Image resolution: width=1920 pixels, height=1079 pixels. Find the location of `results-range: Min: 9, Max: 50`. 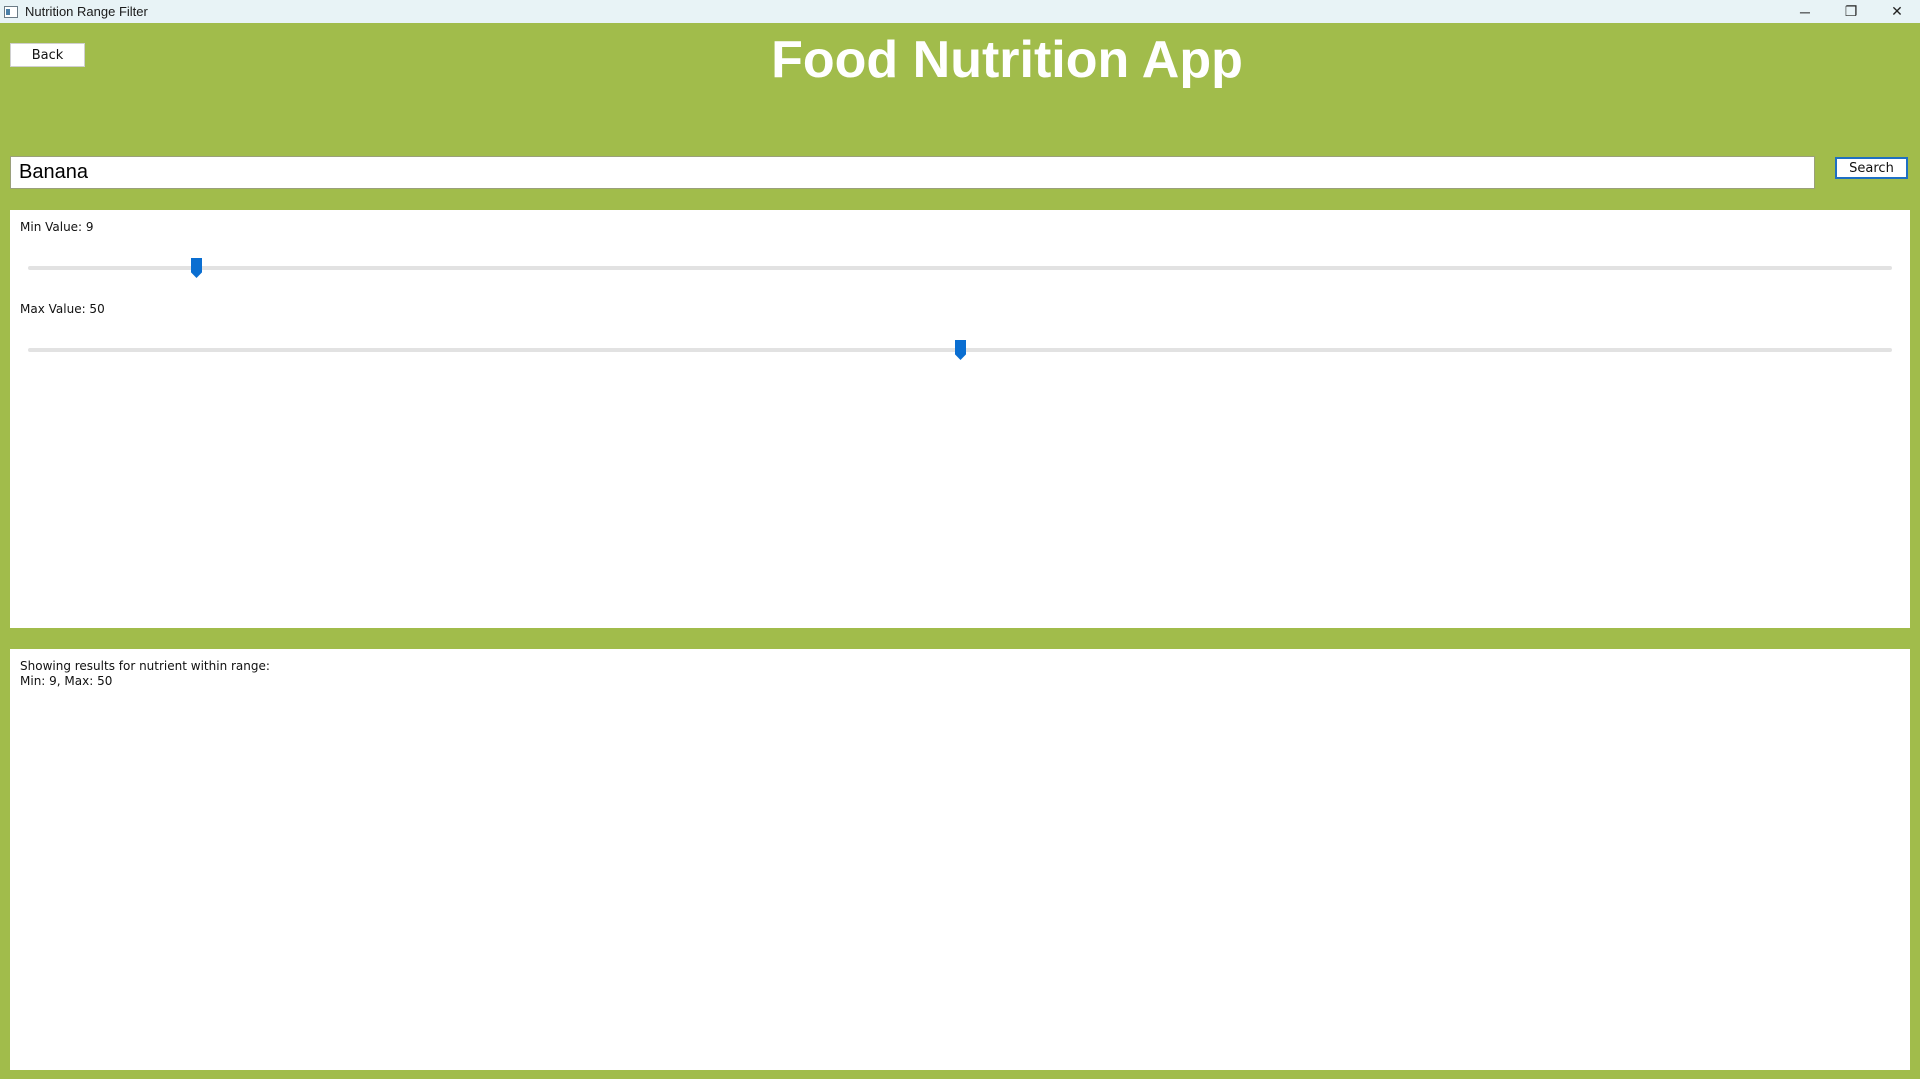

results-range: Min: 9, Max: 50 is located at coordinates (66, 681).